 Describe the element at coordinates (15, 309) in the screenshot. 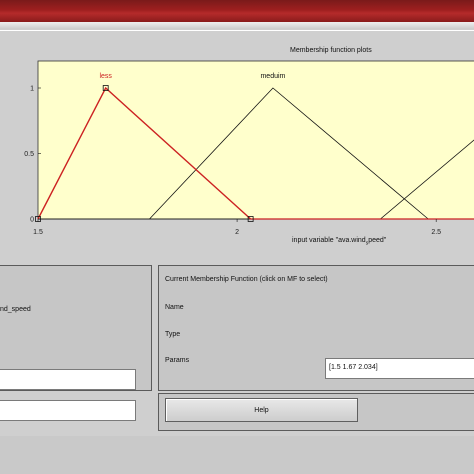

I see `variable-name-value: nd_speed` at that location.